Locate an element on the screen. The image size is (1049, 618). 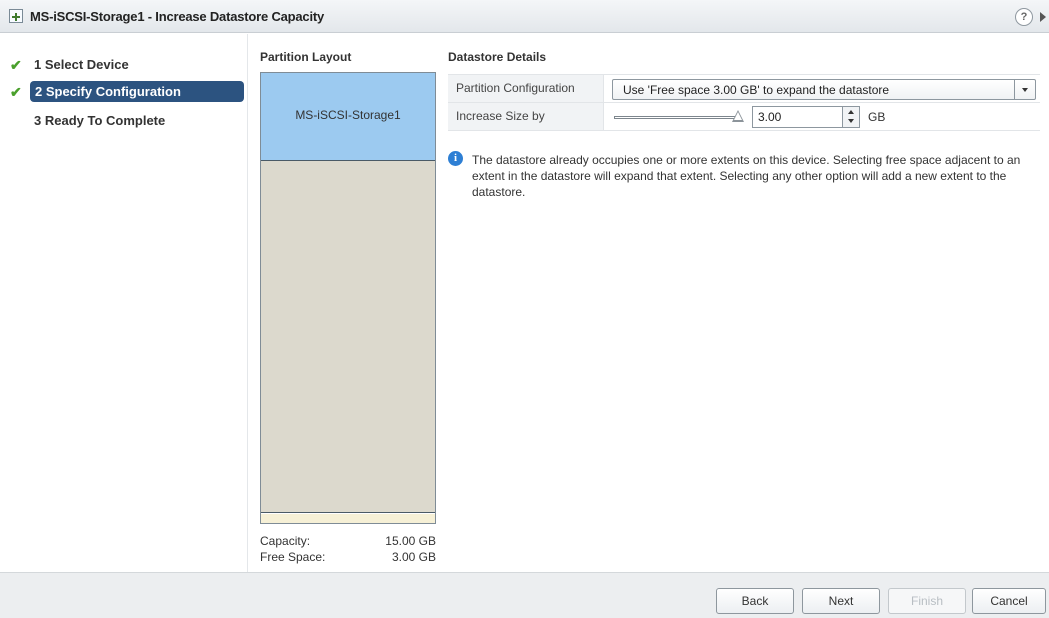
increase-size-unit: GB is located at coordinates (877, 117).